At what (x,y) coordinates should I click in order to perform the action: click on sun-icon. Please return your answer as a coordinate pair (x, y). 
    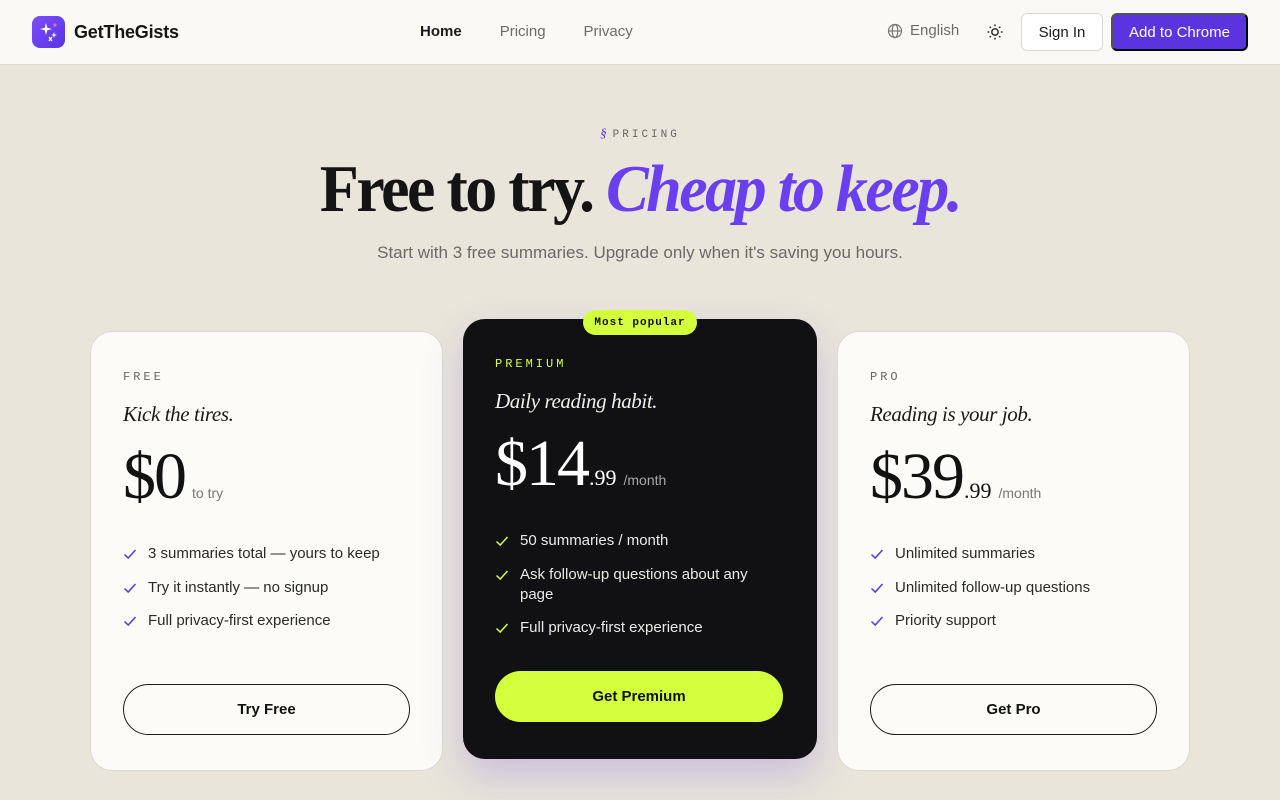
    Looking at the image, I should click on (995, 32).